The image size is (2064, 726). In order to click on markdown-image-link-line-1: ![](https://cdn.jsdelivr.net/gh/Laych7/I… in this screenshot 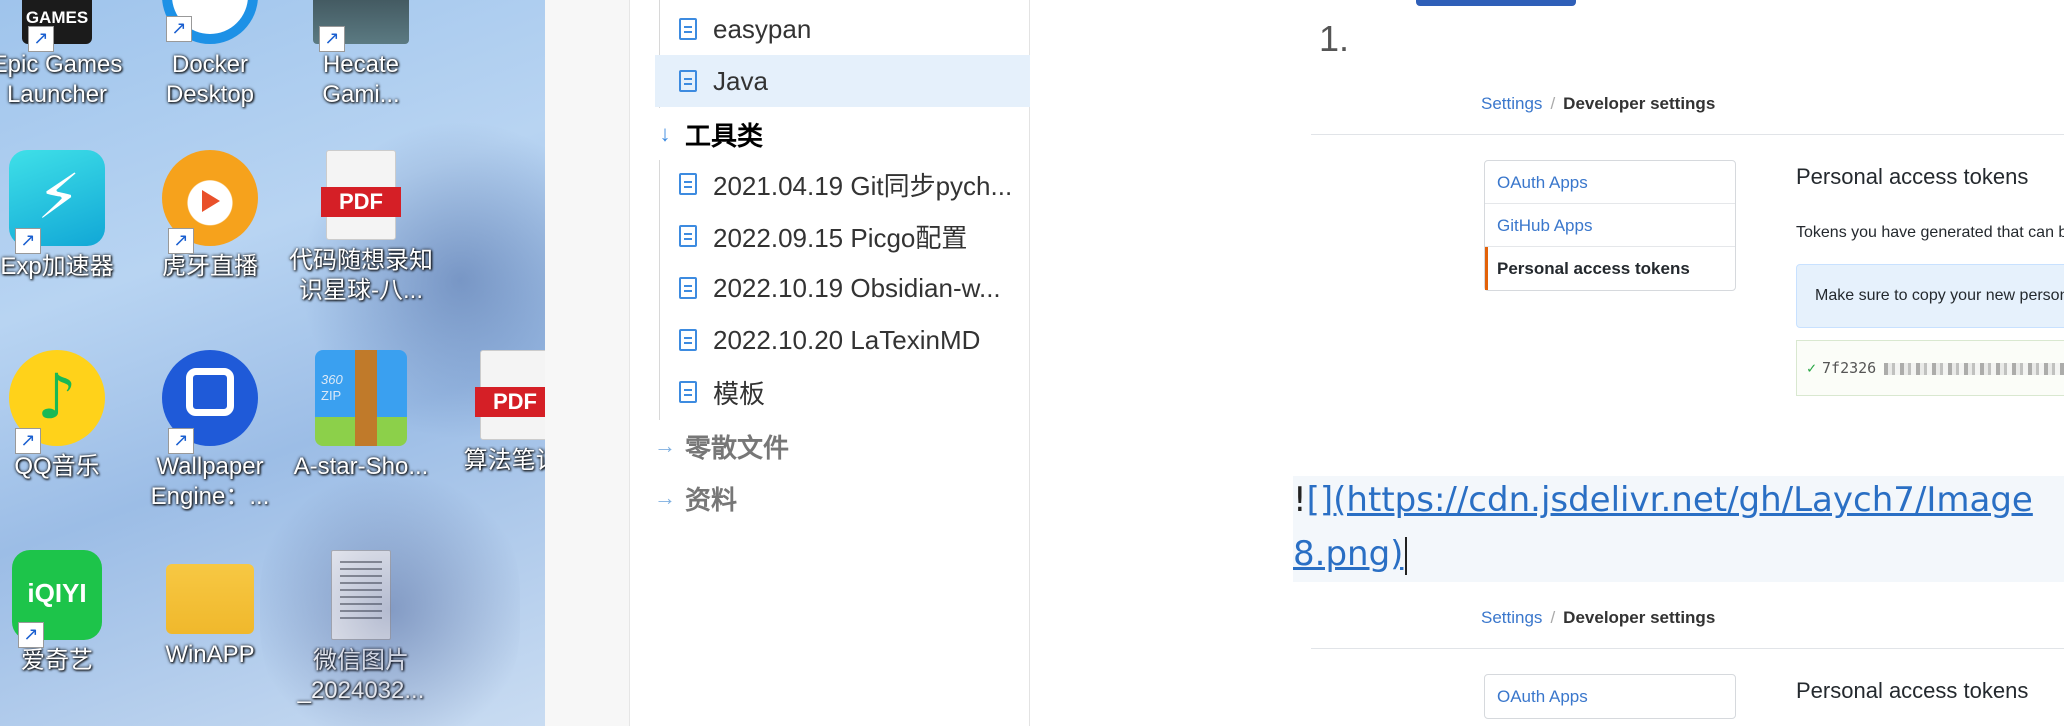, I will do `click(1663, 500)`.